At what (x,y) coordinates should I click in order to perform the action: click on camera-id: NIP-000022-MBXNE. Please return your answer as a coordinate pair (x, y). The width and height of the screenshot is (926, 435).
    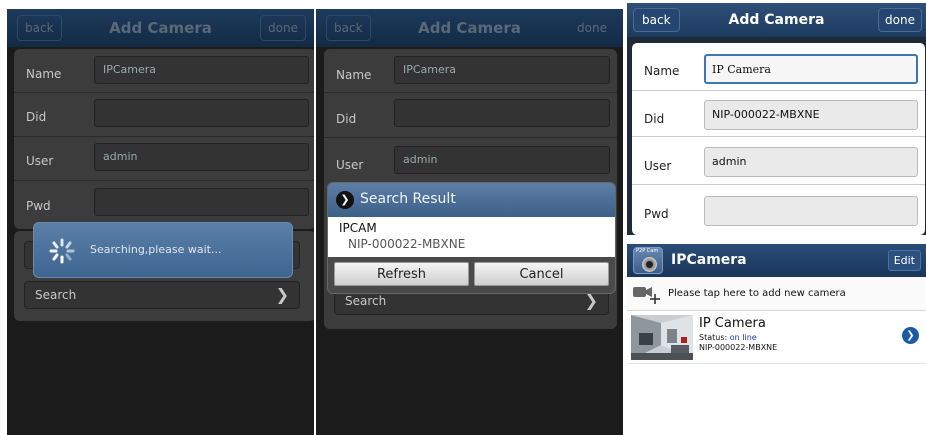
    Looking at the image, I should click on (738, 347).